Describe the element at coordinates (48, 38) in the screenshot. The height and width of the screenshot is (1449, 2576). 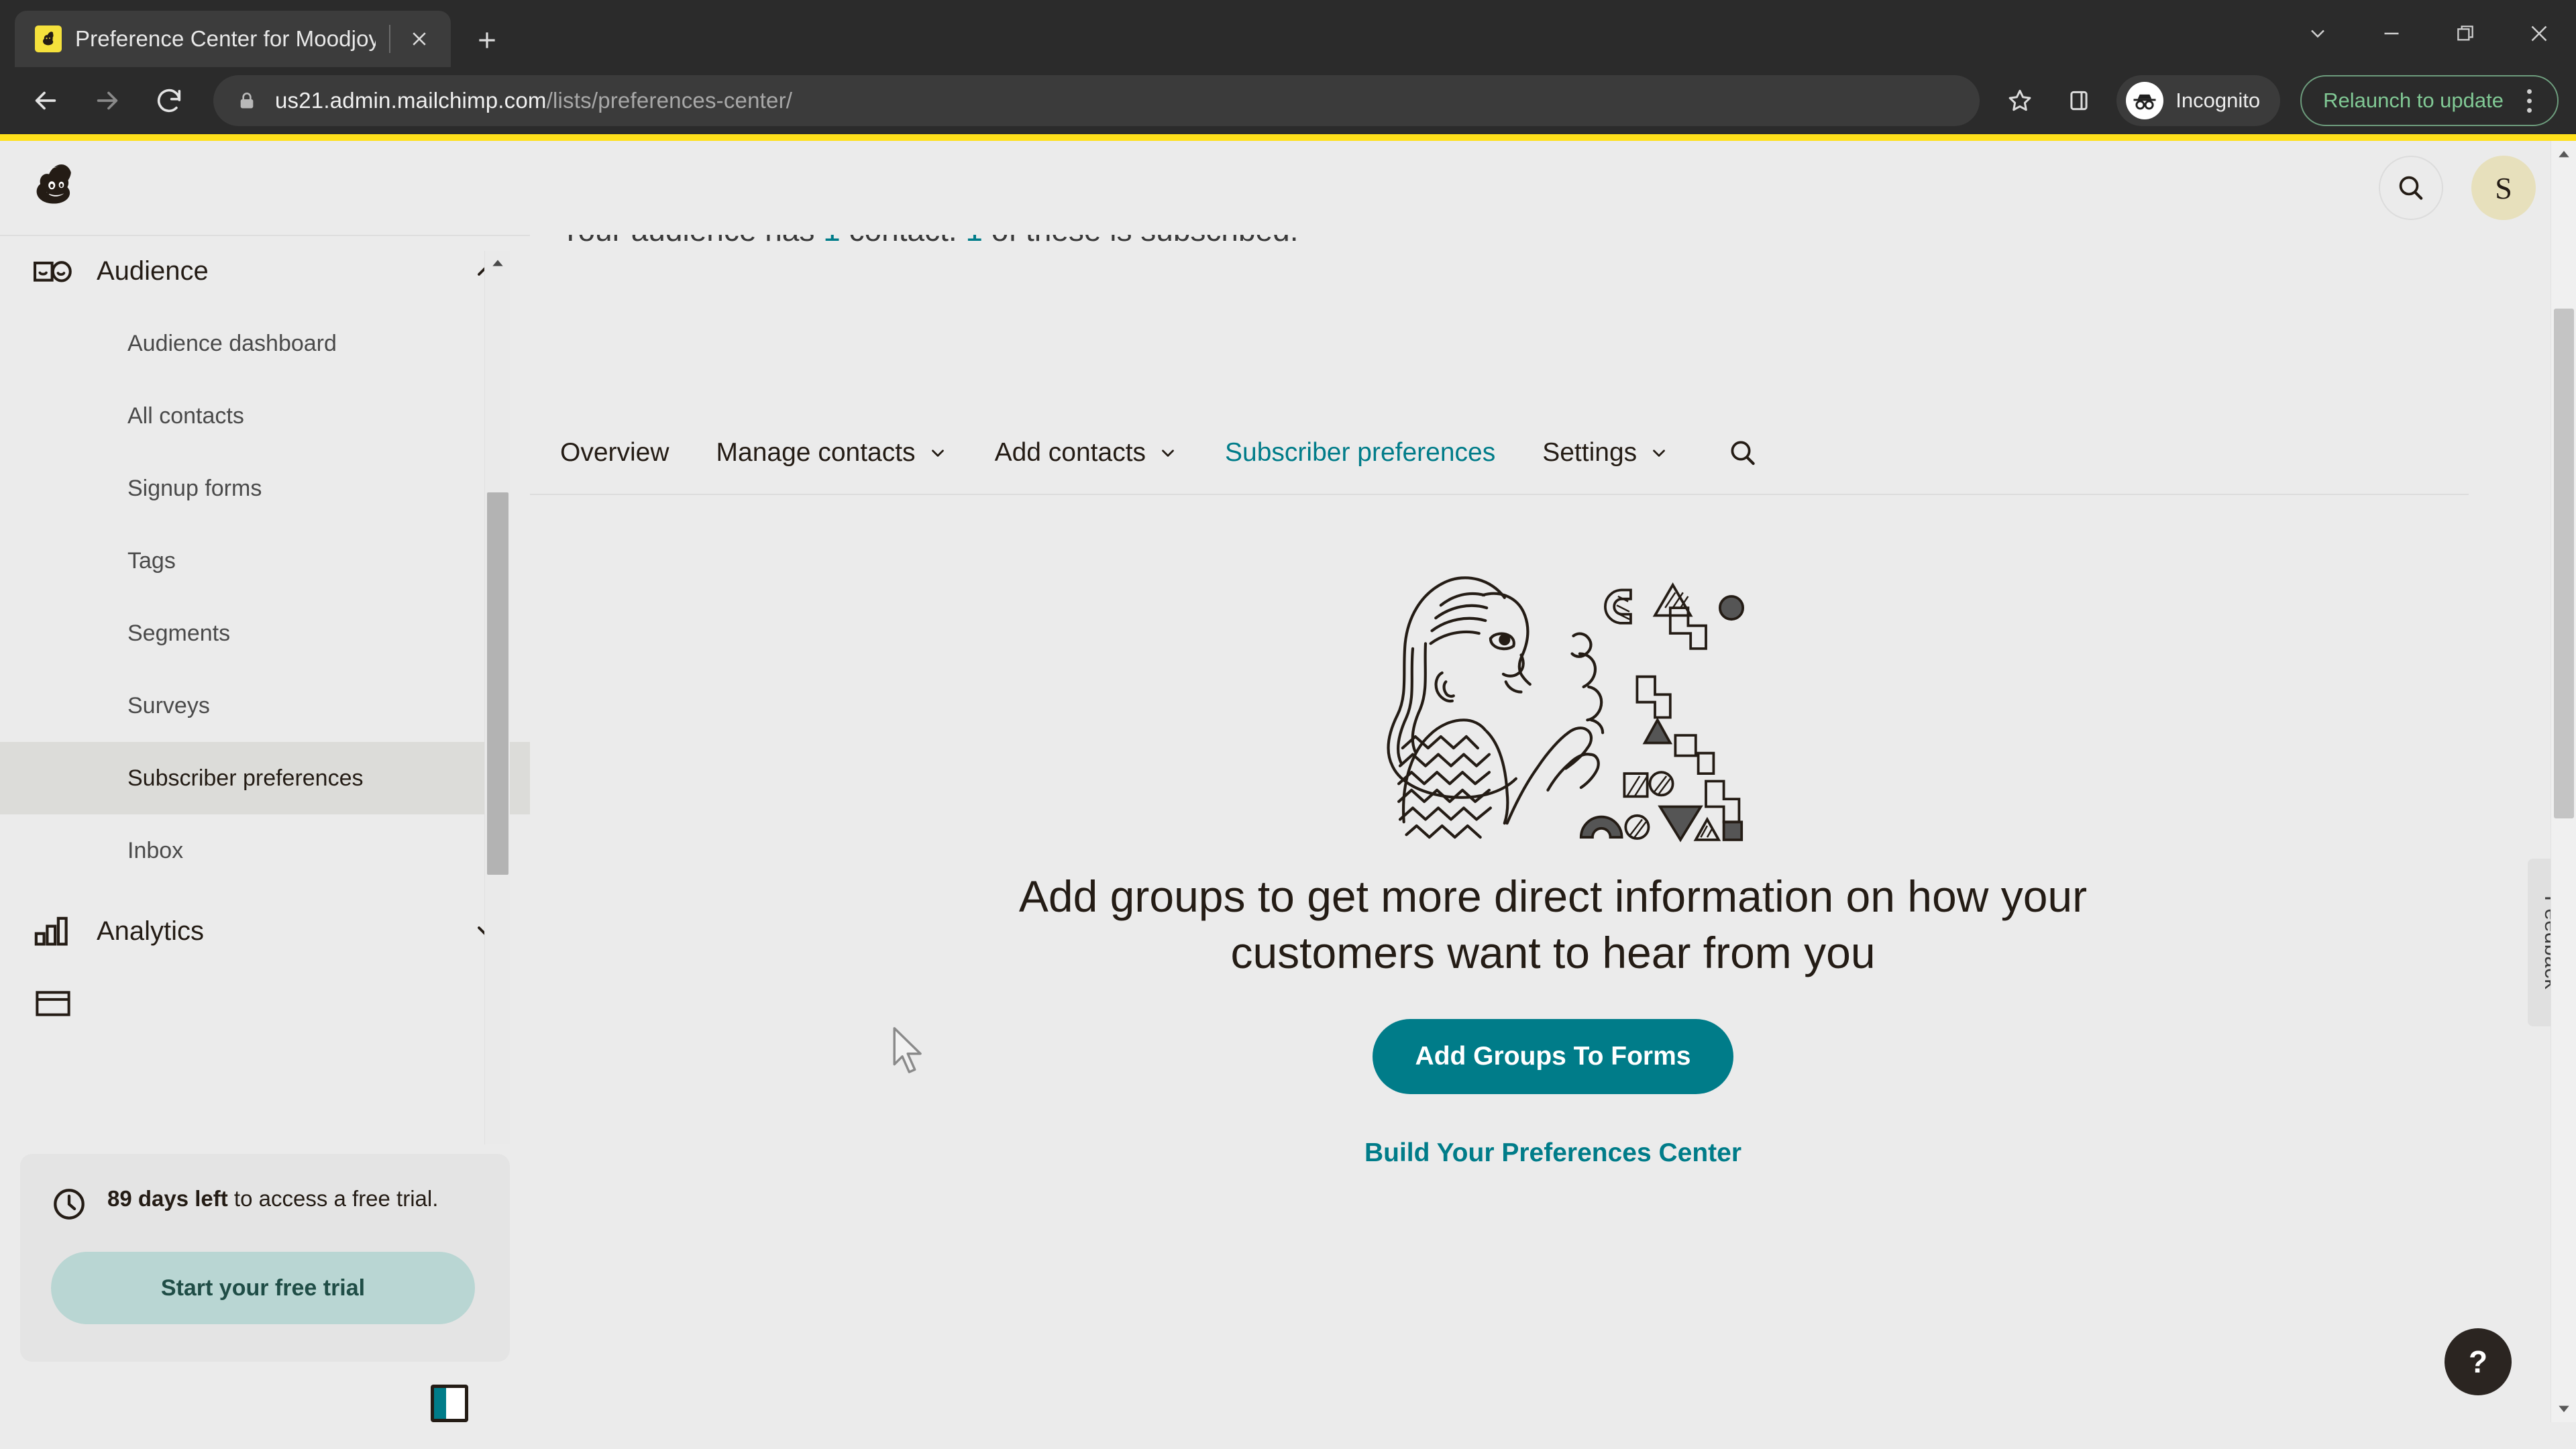
I see `mailchimp-favicon` at that location.